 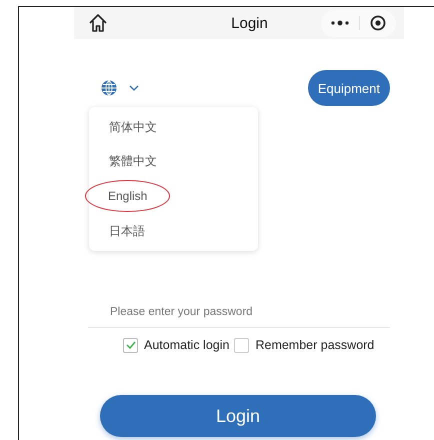 I want to click on home-icon, so click(x=98, y=23).